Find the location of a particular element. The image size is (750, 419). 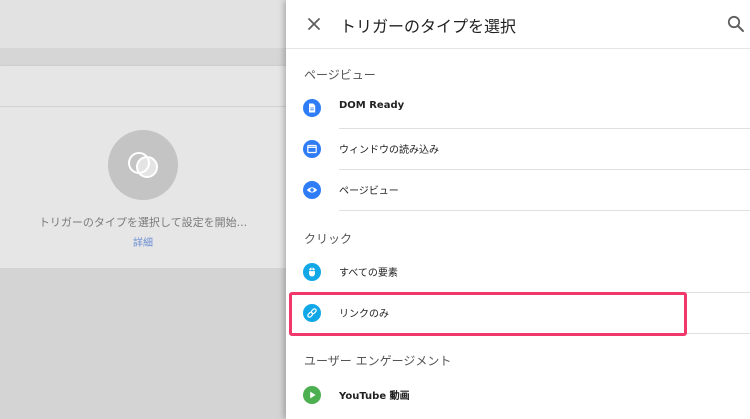

card-header is located at coordinates (150, 86).